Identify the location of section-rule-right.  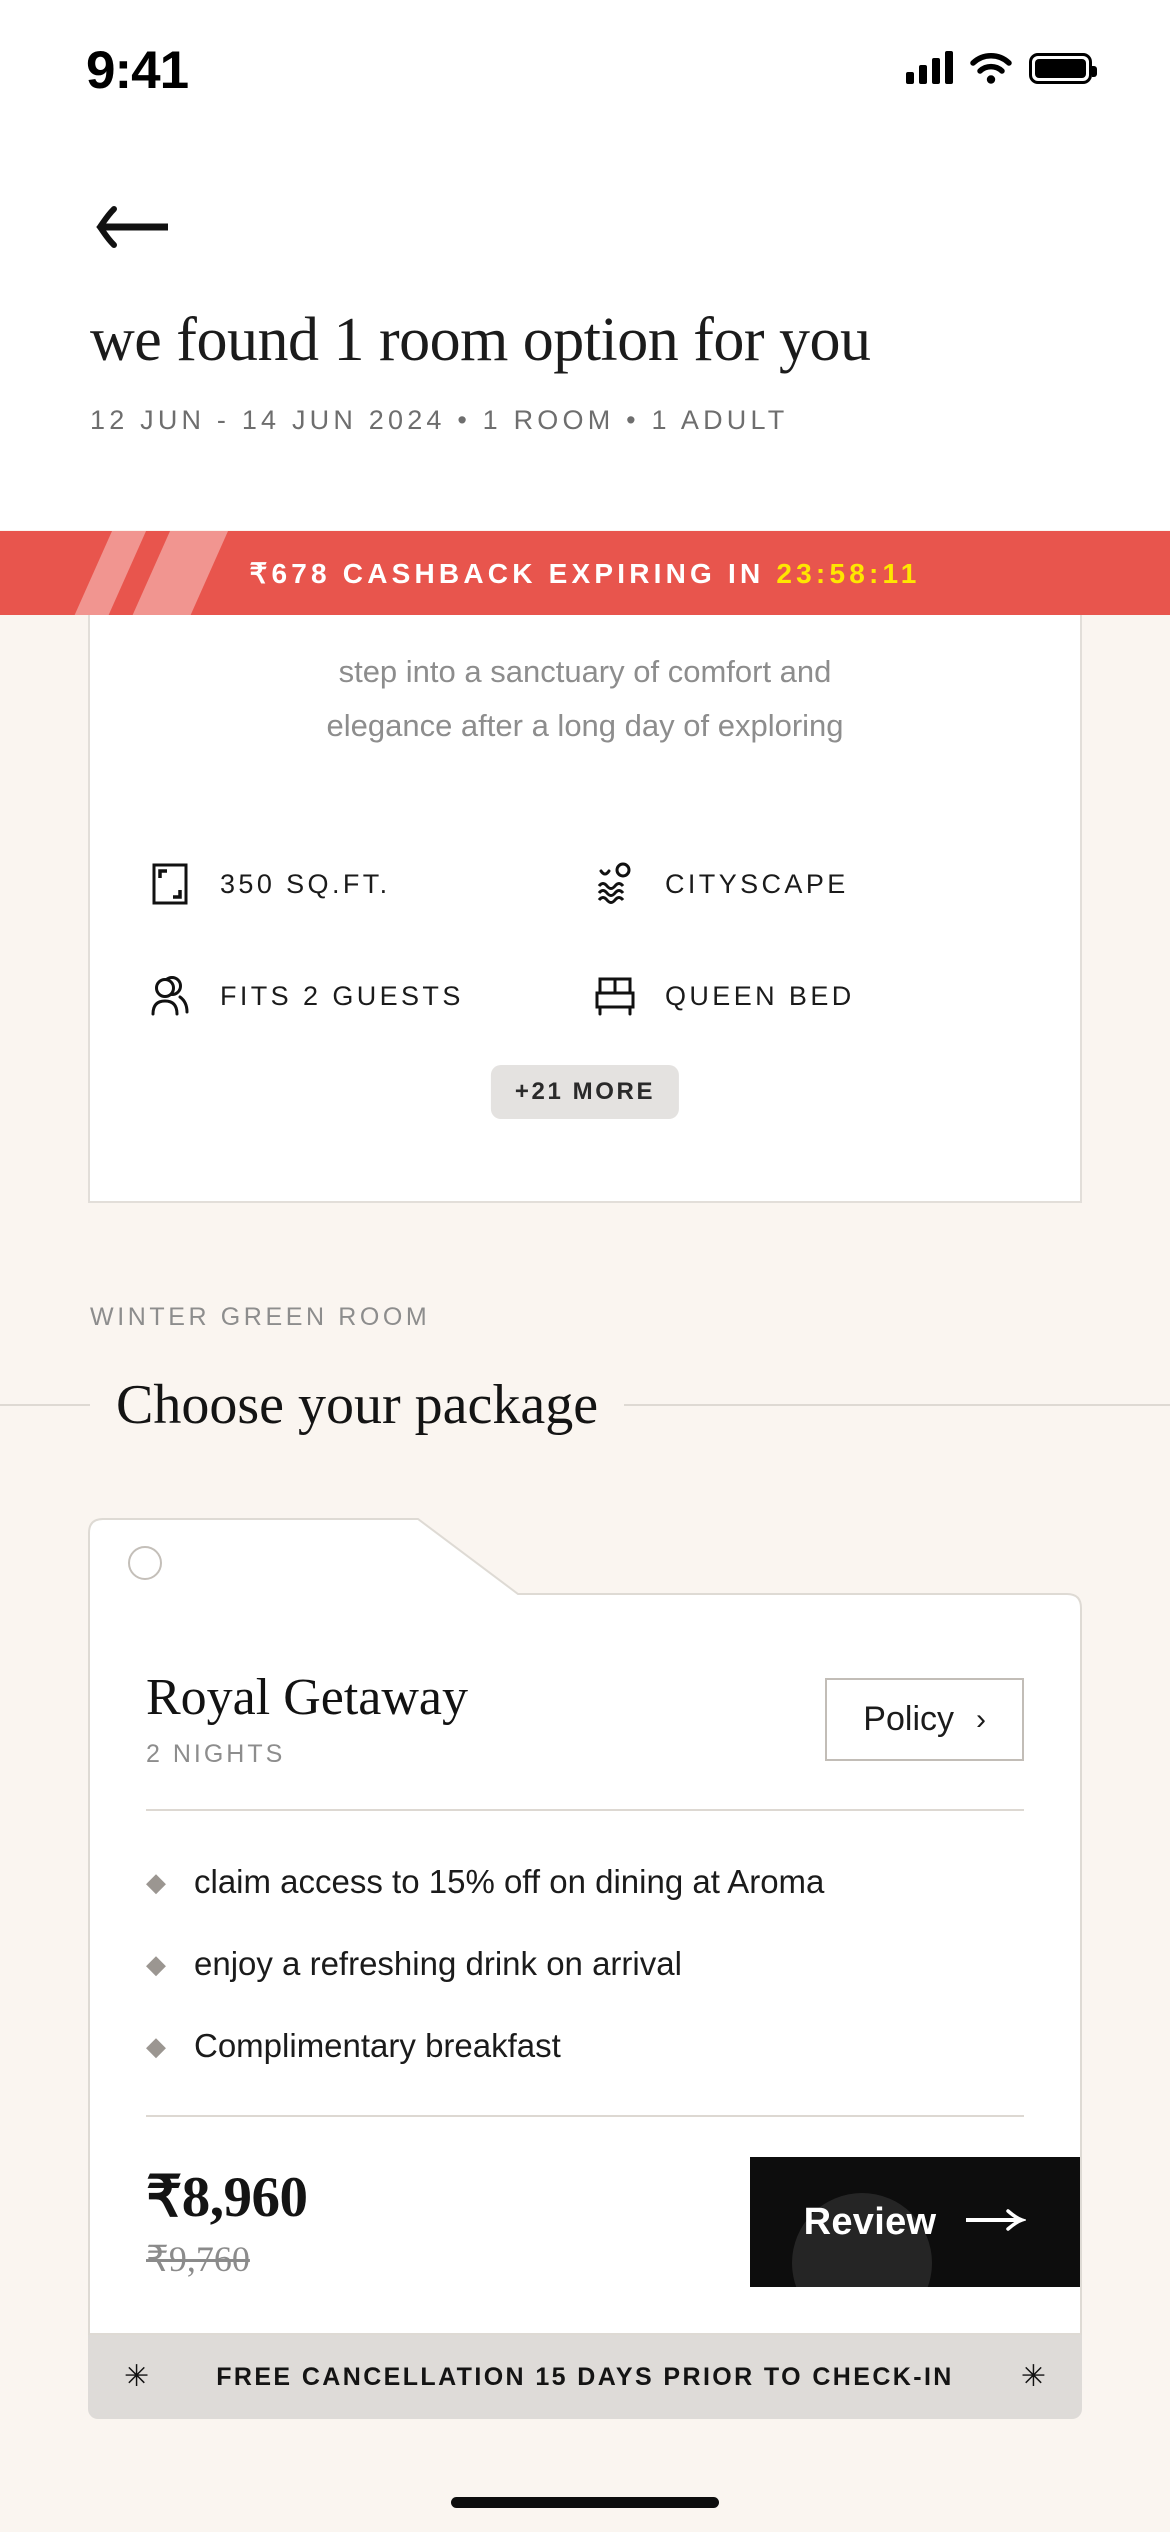
(897, 1405).